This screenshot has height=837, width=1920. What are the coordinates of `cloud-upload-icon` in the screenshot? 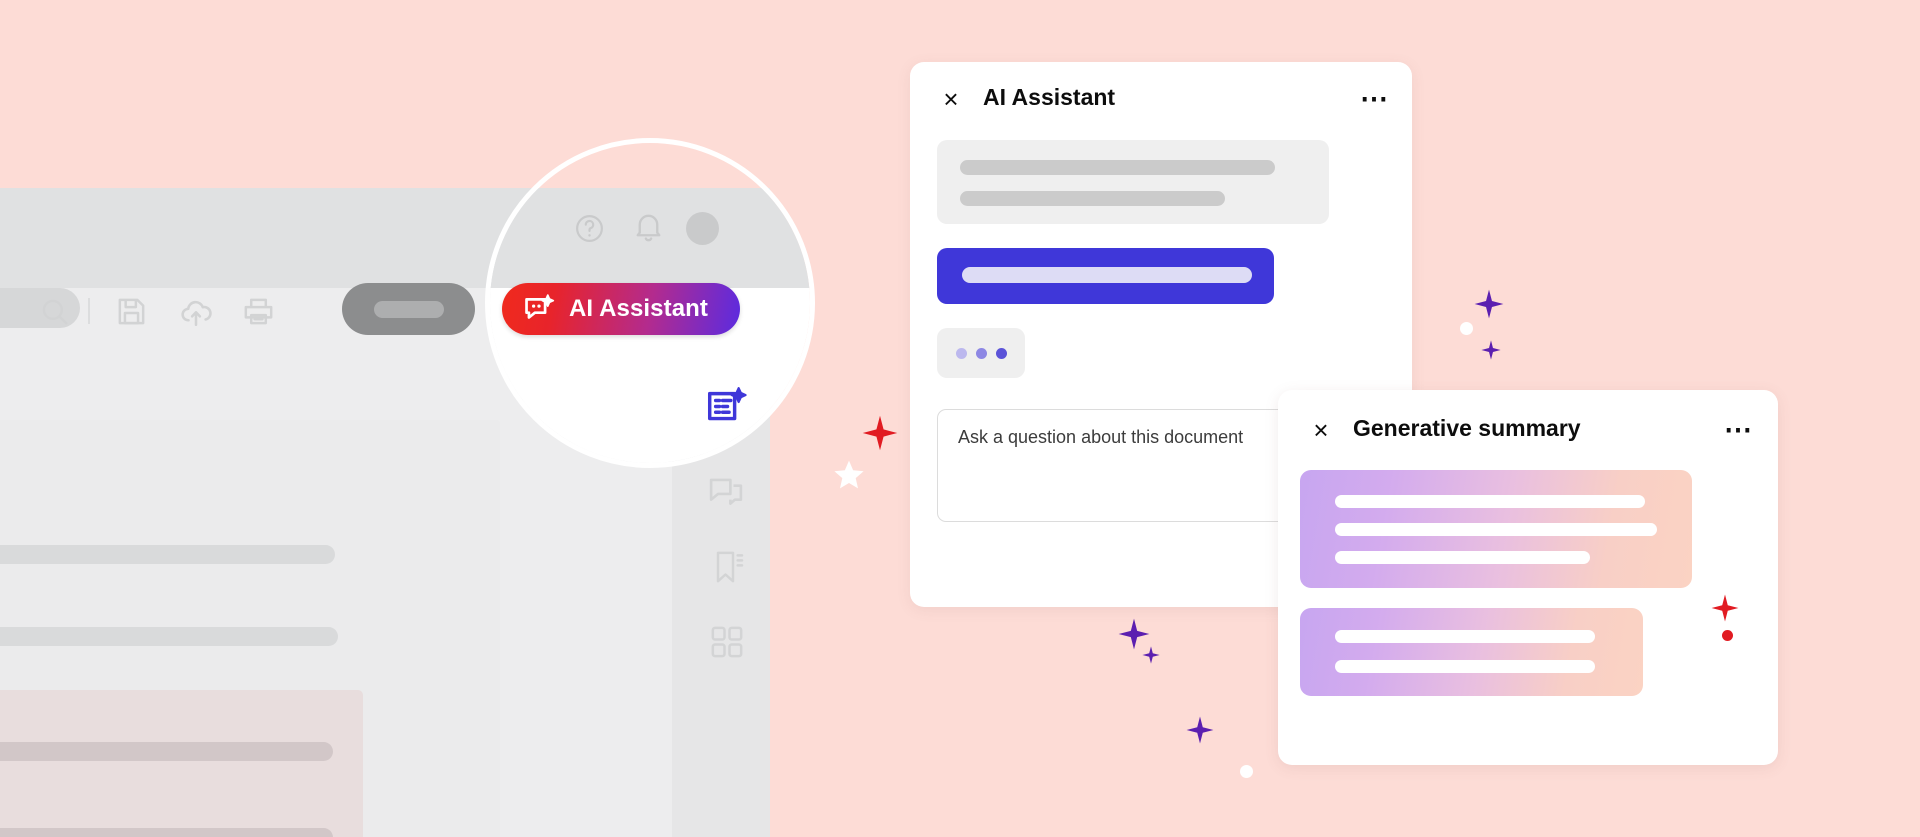 It's located at (196, 314).